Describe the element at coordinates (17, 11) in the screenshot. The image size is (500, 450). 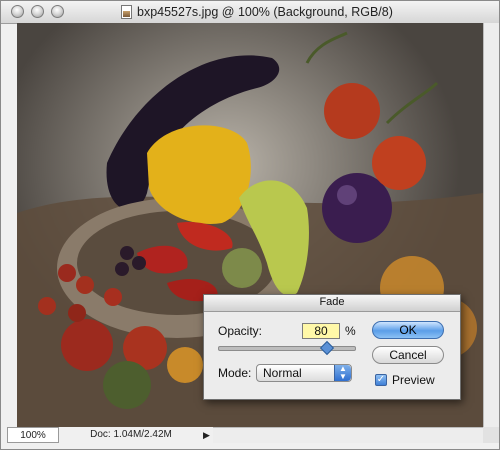
I see `close-button` at that location.